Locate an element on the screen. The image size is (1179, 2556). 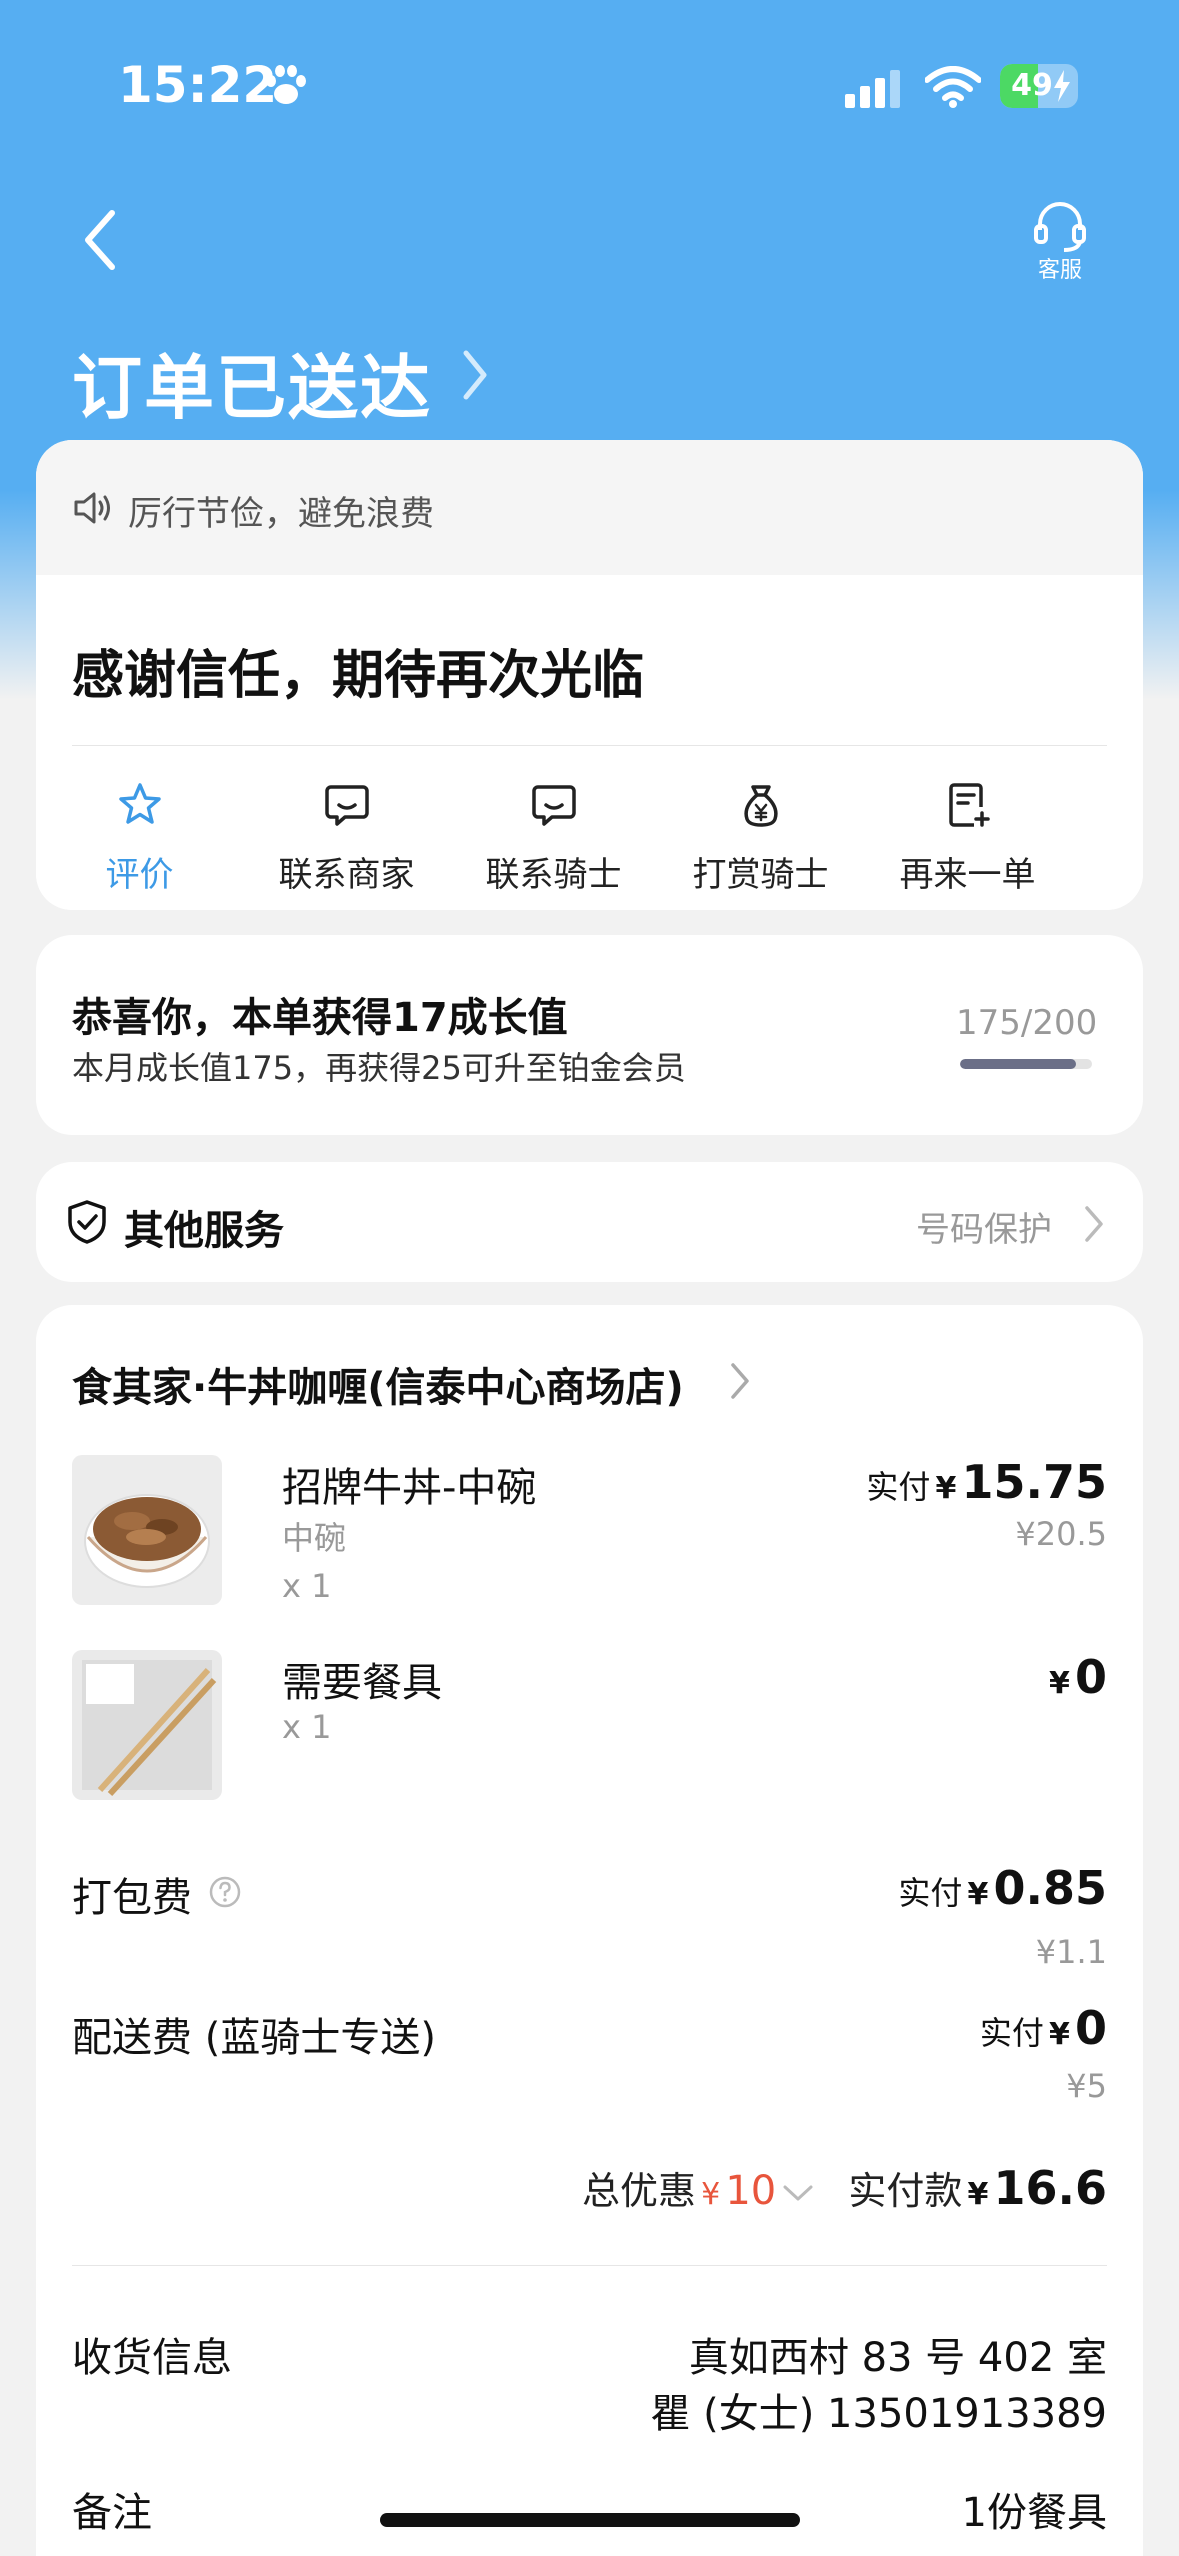
order-status-title: 订单已送达 is located at coordinates (252, 382).